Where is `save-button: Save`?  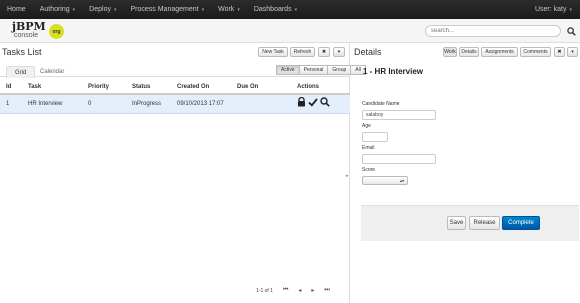 save-button: Save is located at coordinates (456, 223).